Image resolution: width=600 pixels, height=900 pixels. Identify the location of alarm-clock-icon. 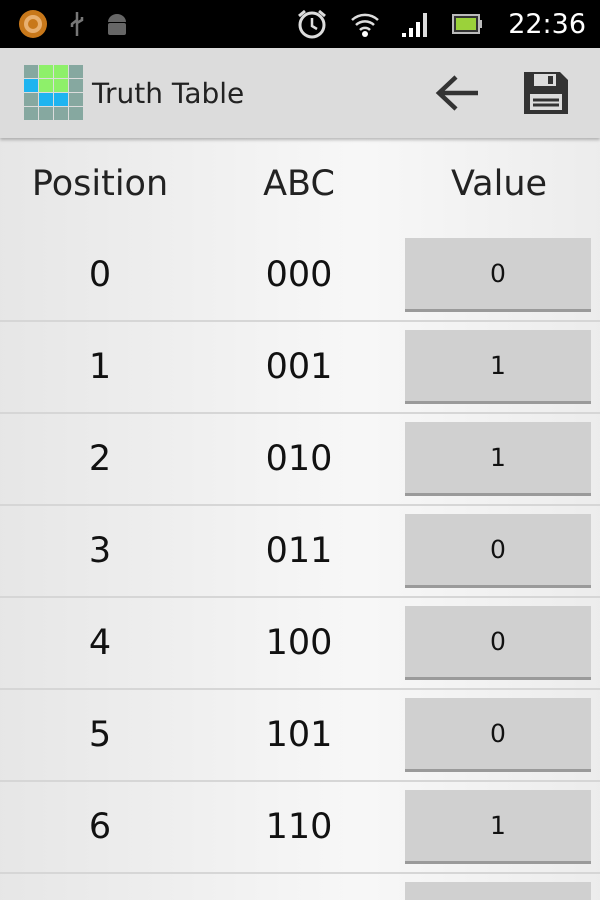
(312, 24).